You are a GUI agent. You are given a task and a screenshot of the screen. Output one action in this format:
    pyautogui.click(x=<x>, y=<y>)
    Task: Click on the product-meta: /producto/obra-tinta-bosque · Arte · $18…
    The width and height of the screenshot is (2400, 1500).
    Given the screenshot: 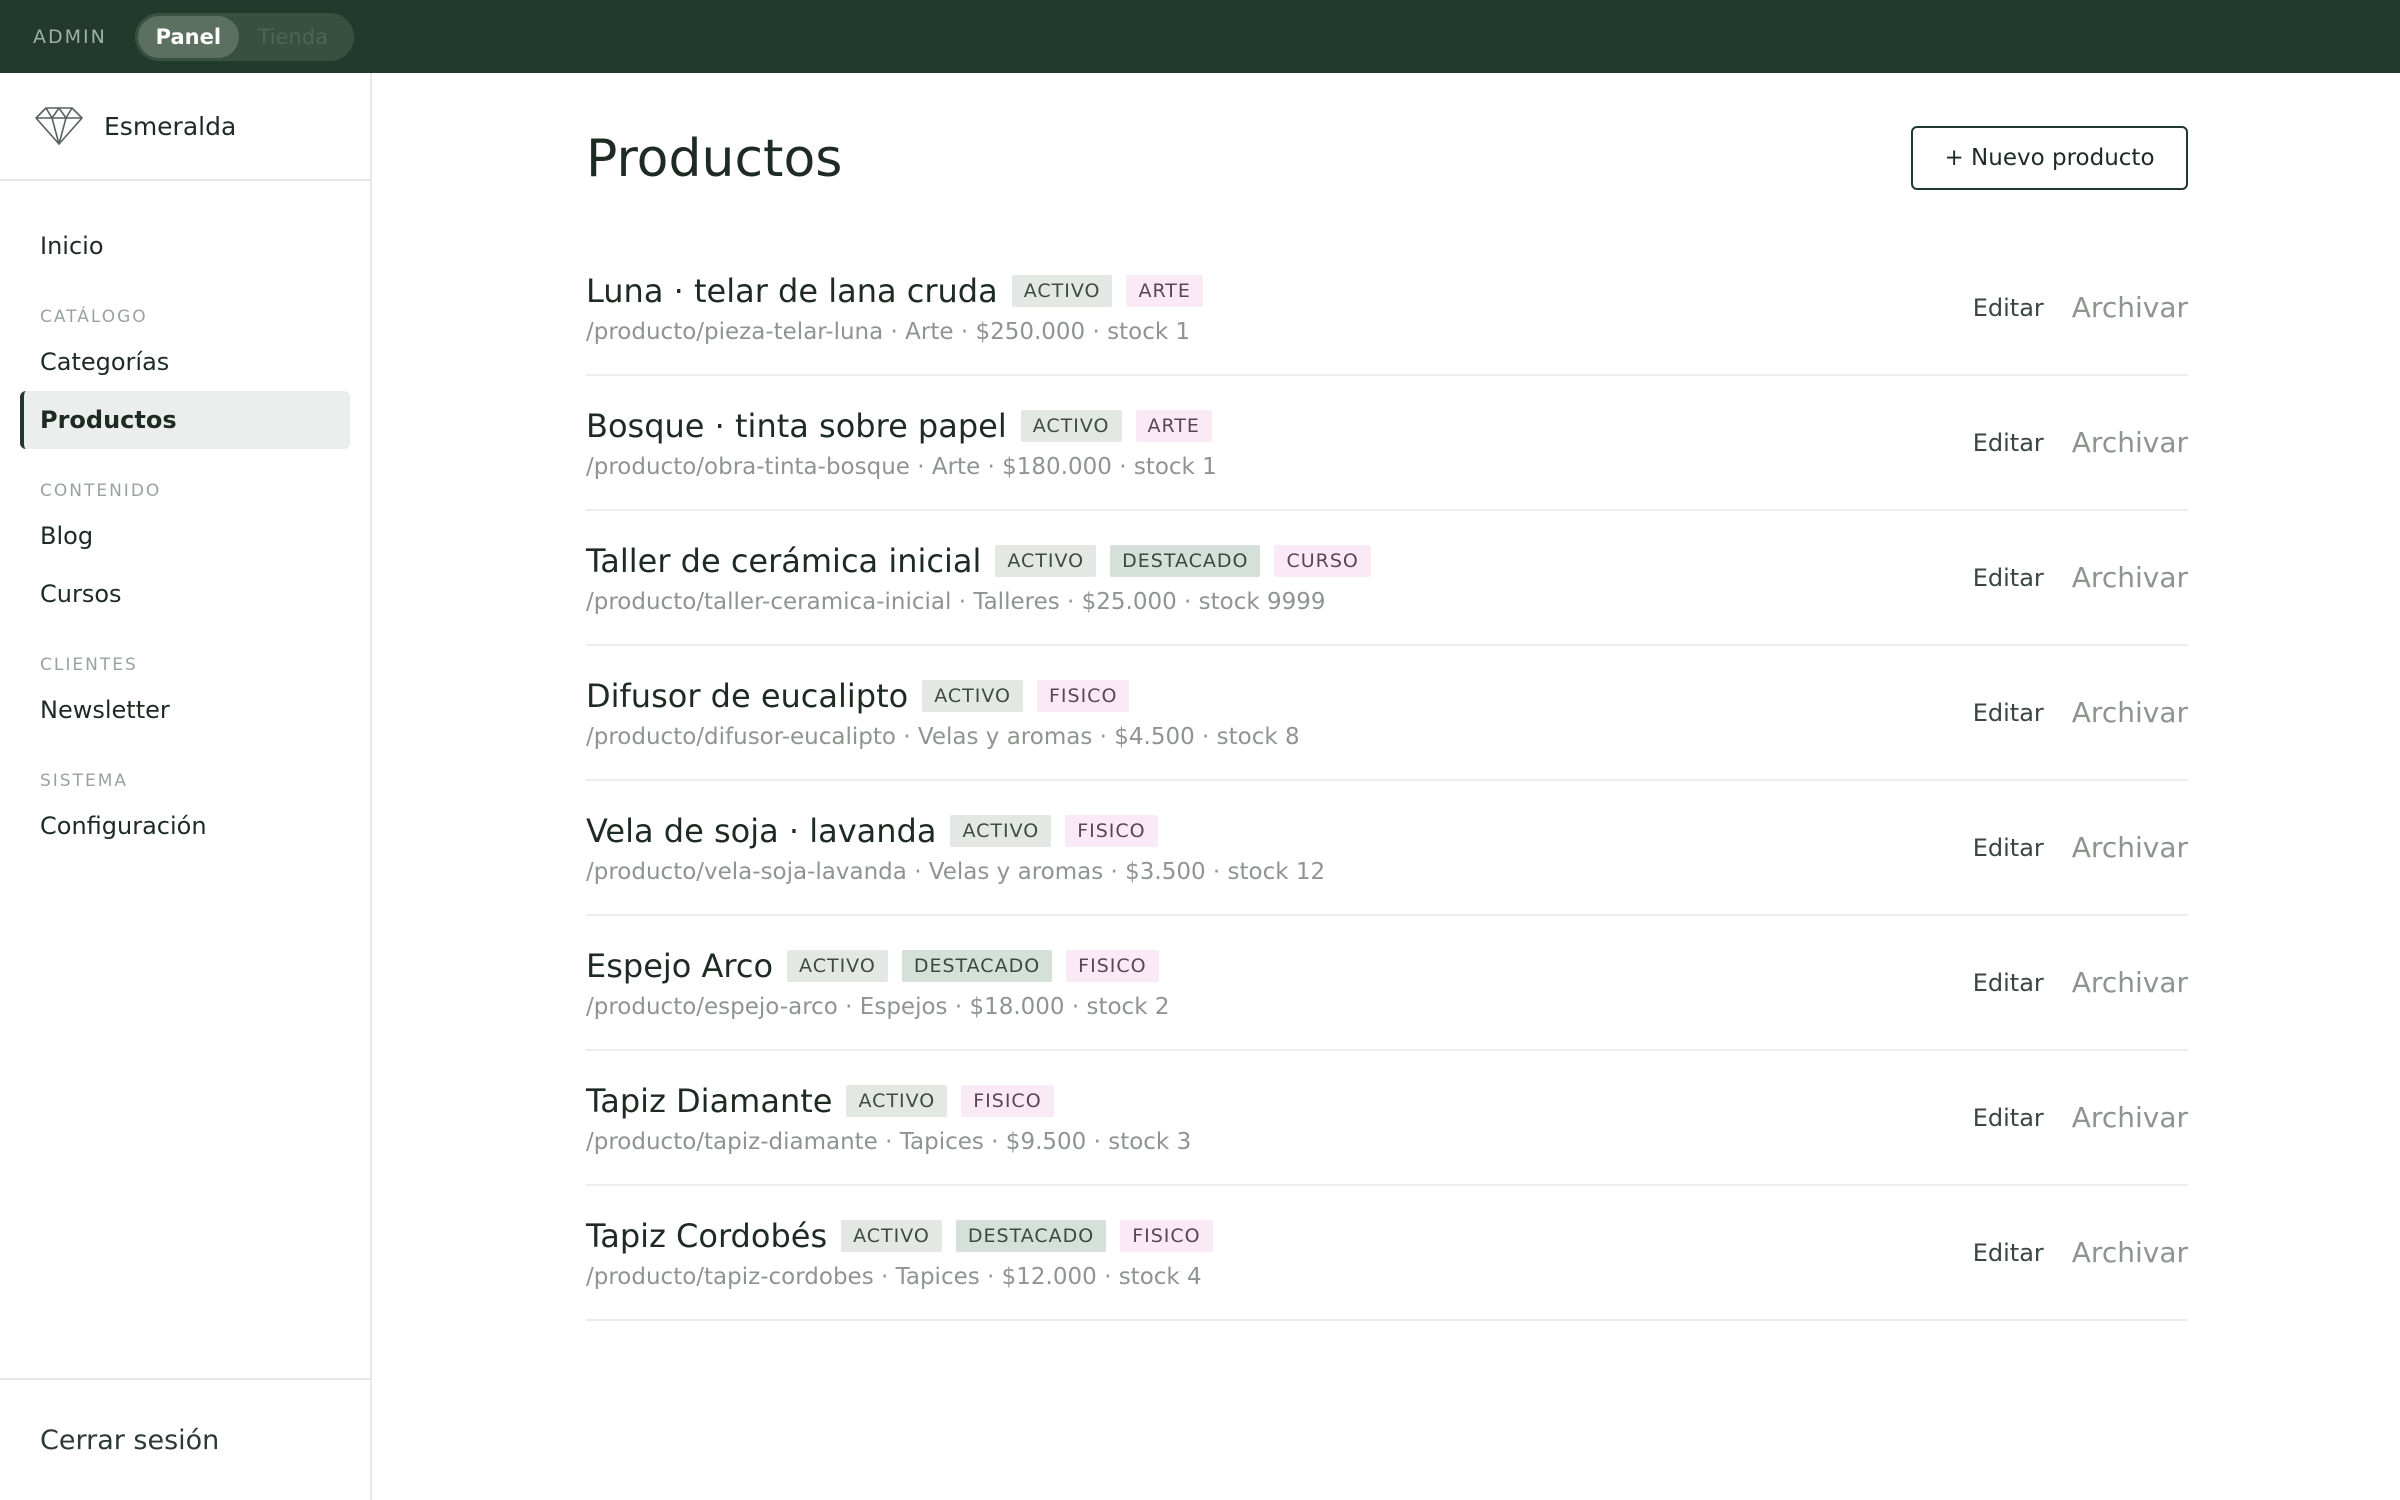 What is the action you would take?
    pyautogui.click(x=901, y=466)
    